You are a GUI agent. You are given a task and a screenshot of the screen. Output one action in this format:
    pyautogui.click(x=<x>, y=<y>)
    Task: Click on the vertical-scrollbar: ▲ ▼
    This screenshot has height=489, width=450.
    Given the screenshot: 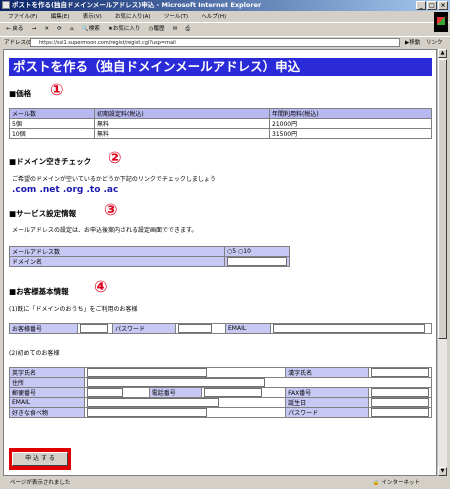 What is the action you would take?
    pyautogui.click(x=442, y=262)
    